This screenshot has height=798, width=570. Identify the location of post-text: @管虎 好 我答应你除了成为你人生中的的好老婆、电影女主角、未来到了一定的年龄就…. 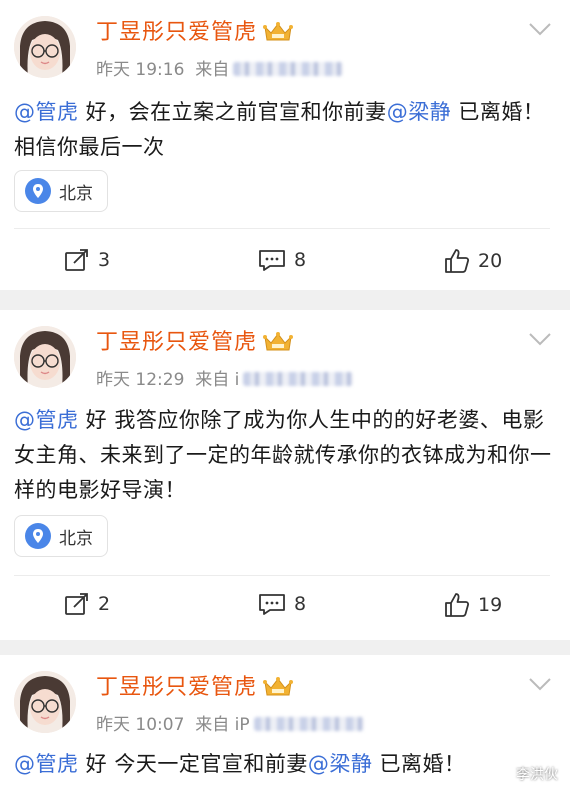
(284, 455).